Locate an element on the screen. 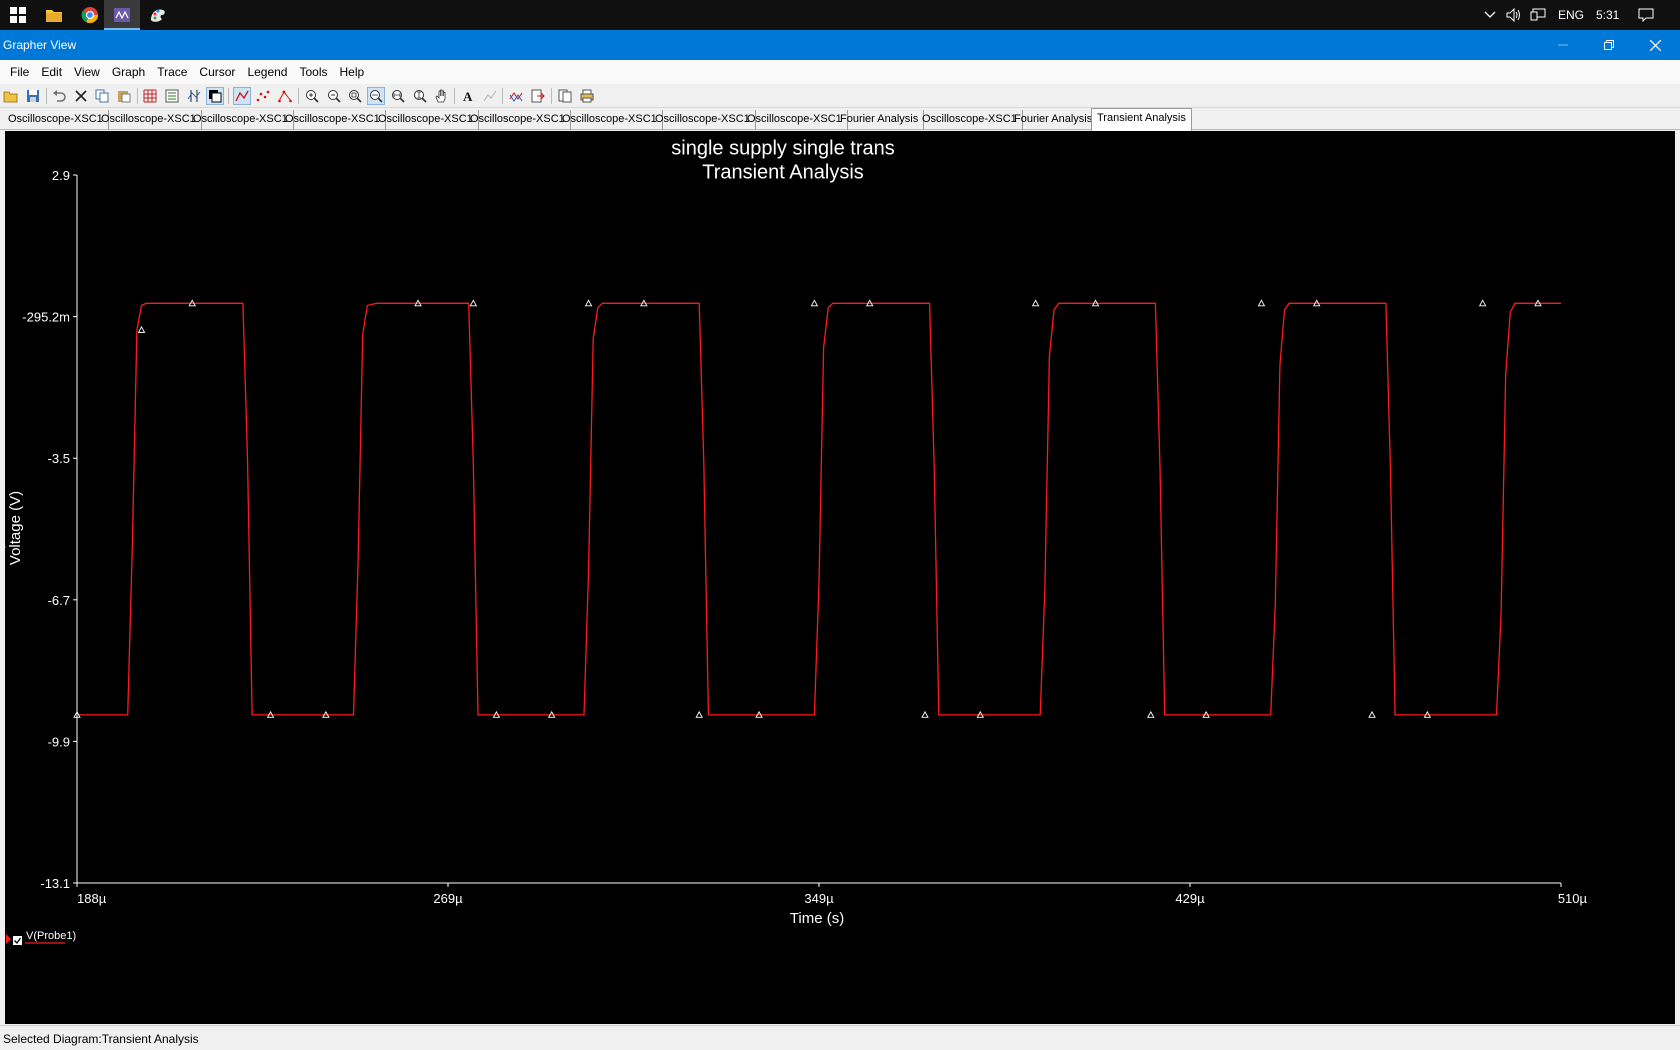  x-axis-ticks: 188µ 269µ 349µ 429µ 510µ is located at coordinates (832, 894).